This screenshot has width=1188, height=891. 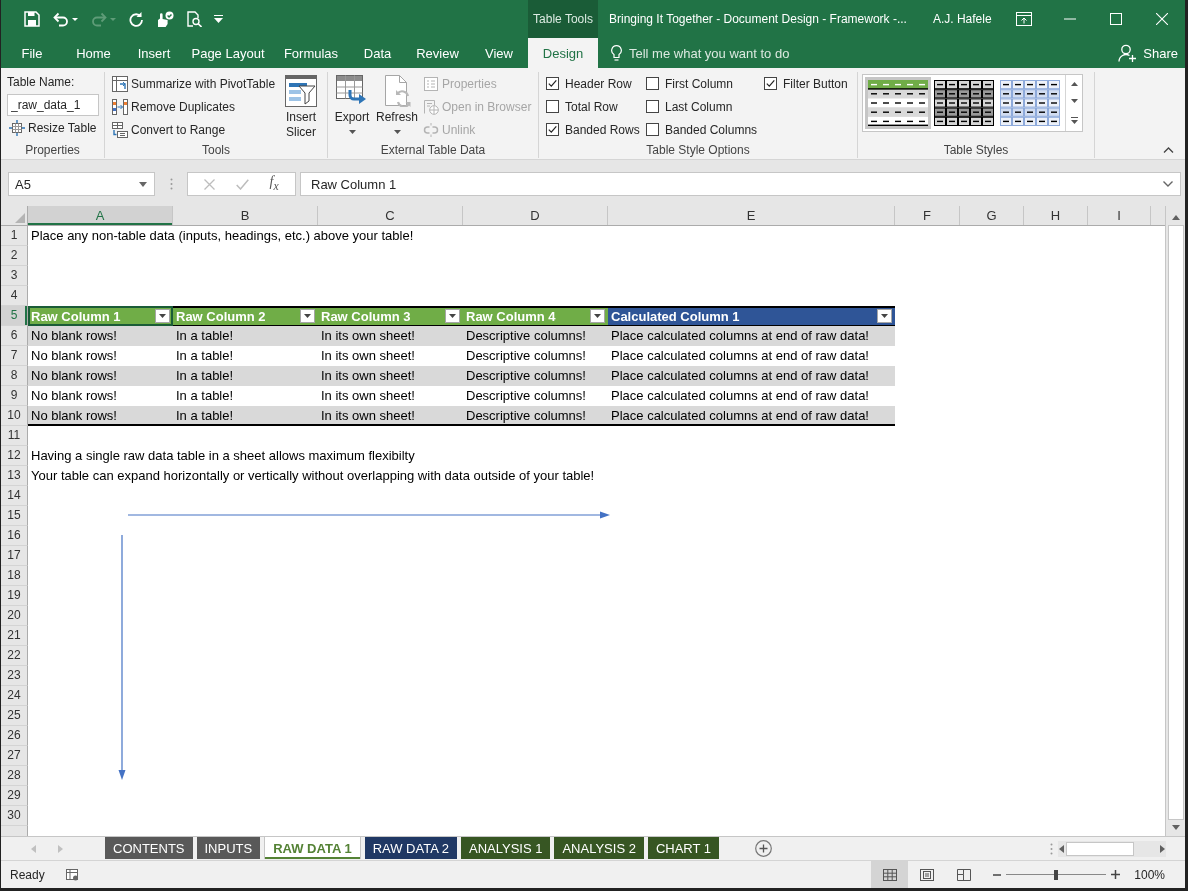 What do you see at coordinates (806, 83) in the screenshot?
I see `checkbox-option: Filter Button` at bounding box center [806, 83].